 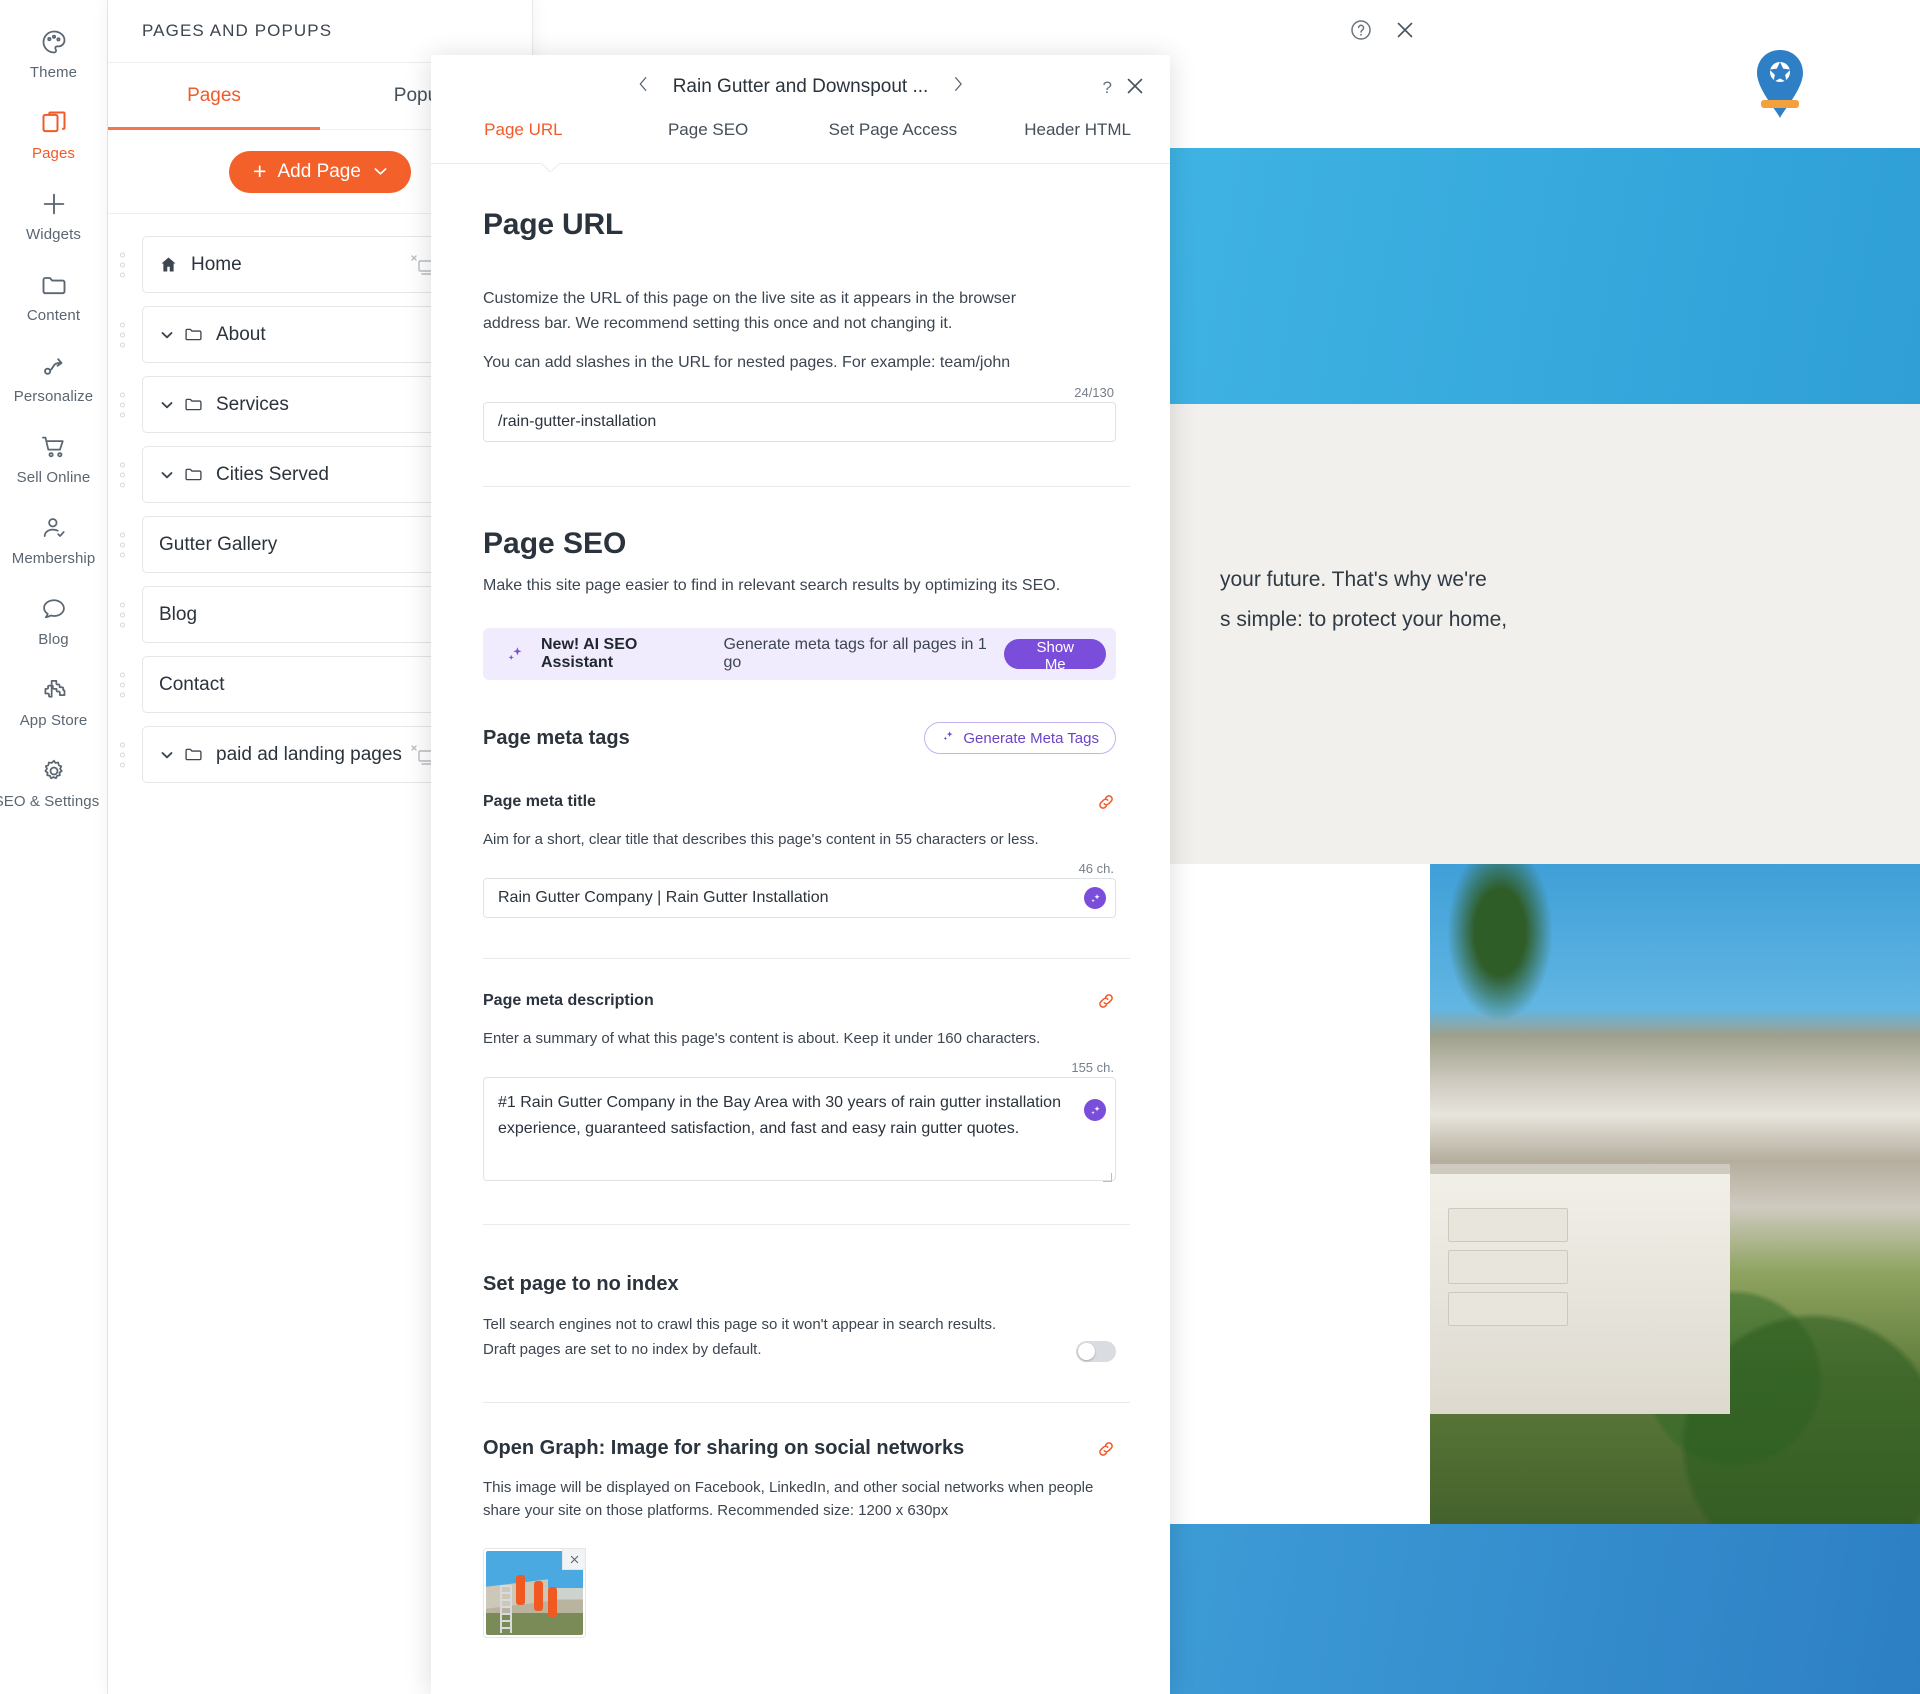 What do you see at coordinates (309, 754) in the screenshot?
I see `page-name: paid ad landing pages` at bounding box center [309, 754].